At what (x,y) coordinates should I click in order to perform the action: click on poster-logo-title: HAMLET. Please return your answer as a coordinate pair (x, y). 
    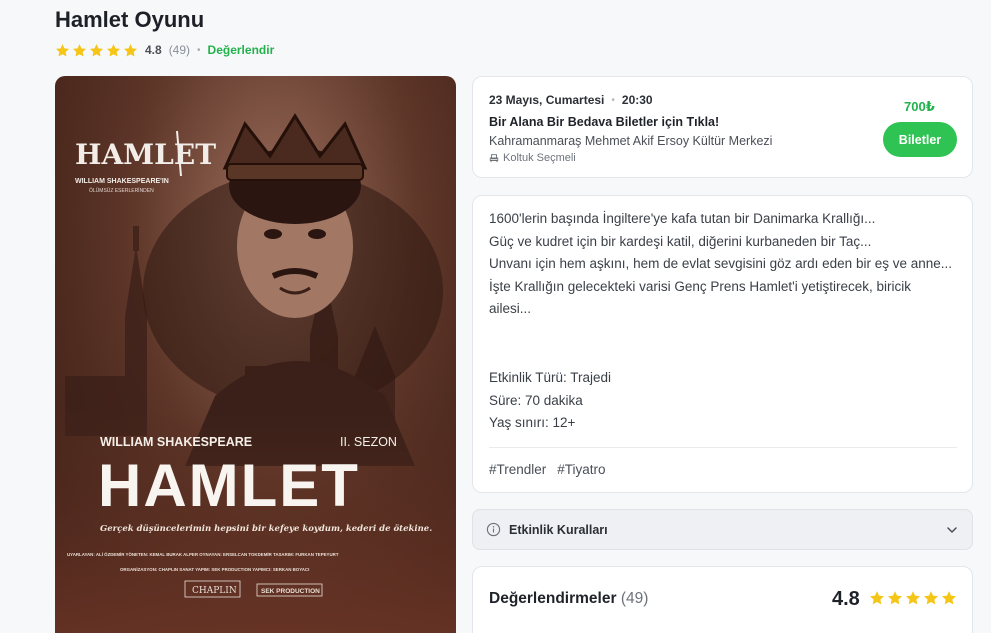
    Looking at the image, I should click on (145, 154).